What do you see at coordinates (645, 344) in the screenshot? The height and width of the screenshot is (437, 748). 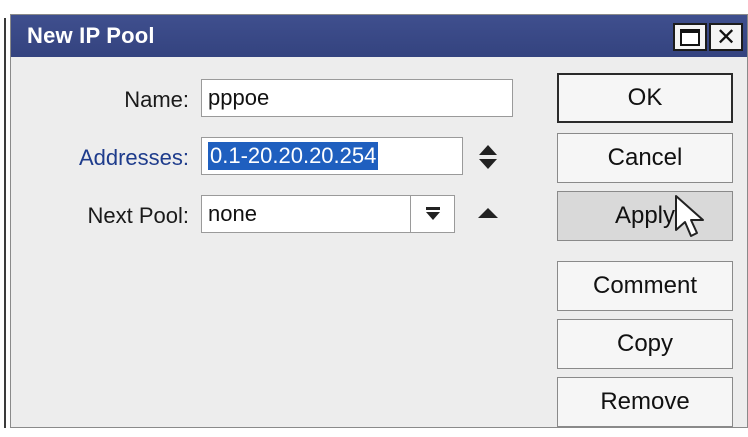 I see `copy-button: Copy` at bounding box center [645, 344].